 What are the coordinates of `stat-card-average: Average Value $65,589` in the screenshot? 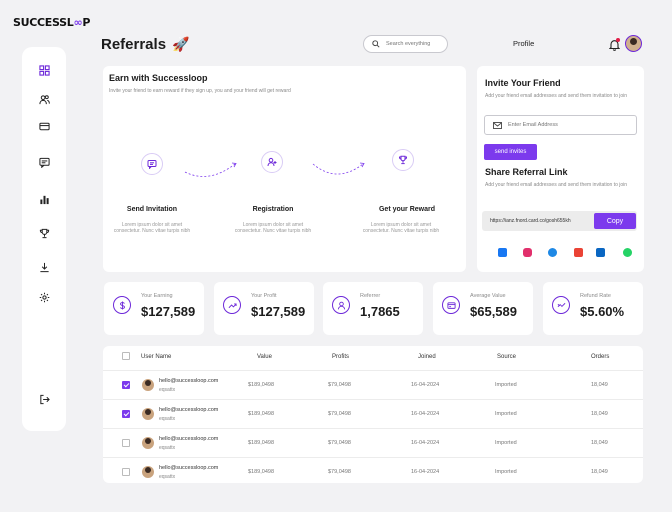 It's located at (483, 308).